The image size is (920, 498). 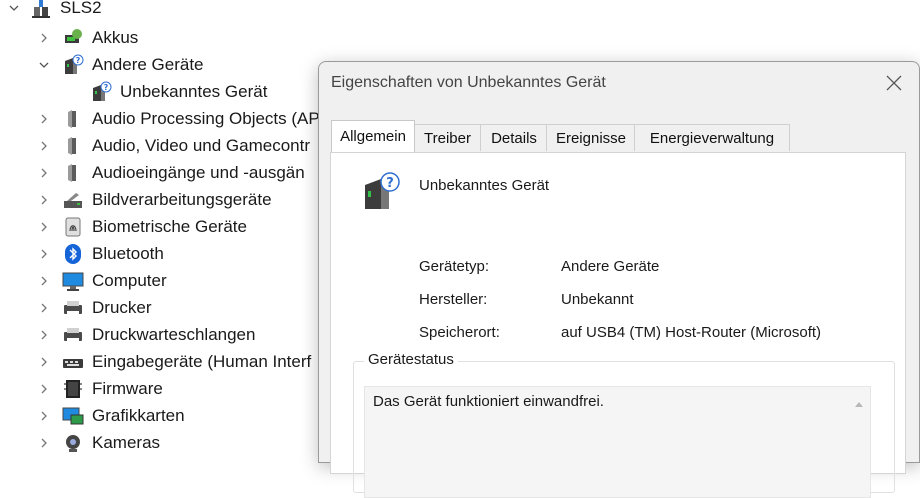 I want to click on keyboard-icon, so click(x=73, y=362).